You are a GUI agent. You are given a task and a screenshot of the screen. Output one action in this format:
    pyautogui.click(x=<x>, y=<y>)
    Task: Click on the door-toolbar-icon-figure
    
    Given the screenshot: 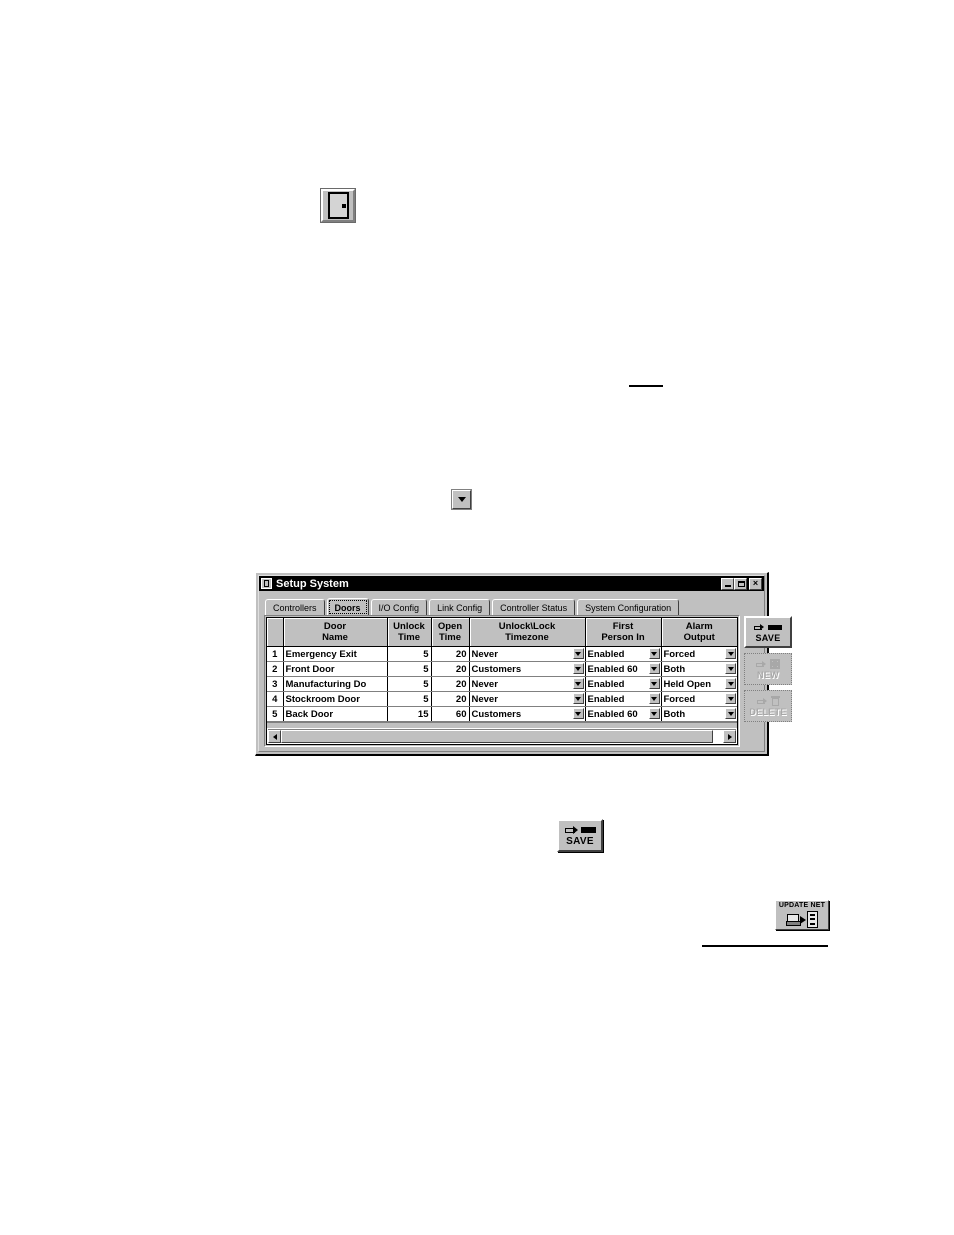 What is the action you would take?
    pyautogui.click(x=338, y=205)
    